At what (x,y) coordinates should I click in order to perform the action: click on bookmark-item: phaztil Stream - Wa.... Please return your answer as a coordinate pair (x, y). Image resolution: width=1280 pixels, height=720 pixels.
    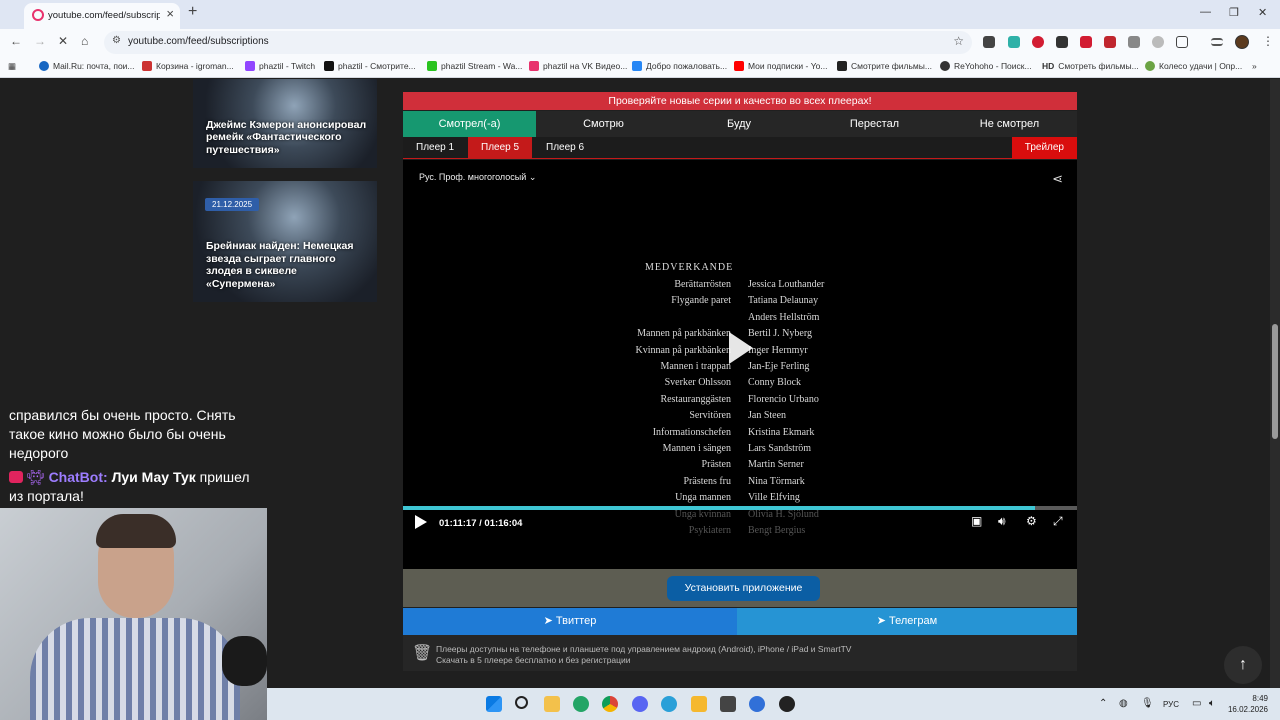
    Looking at the image, I should click on (474, 66).